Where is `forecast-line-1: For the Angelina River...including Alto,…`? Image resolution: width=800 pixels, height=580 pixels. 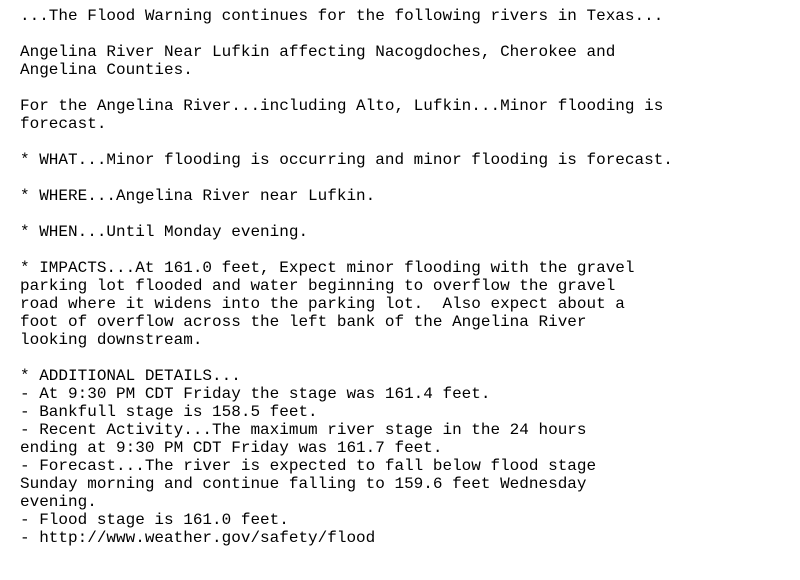
forecast-line-1: For the Angelina River...including Alto,… is located at coordinates (342, 106).